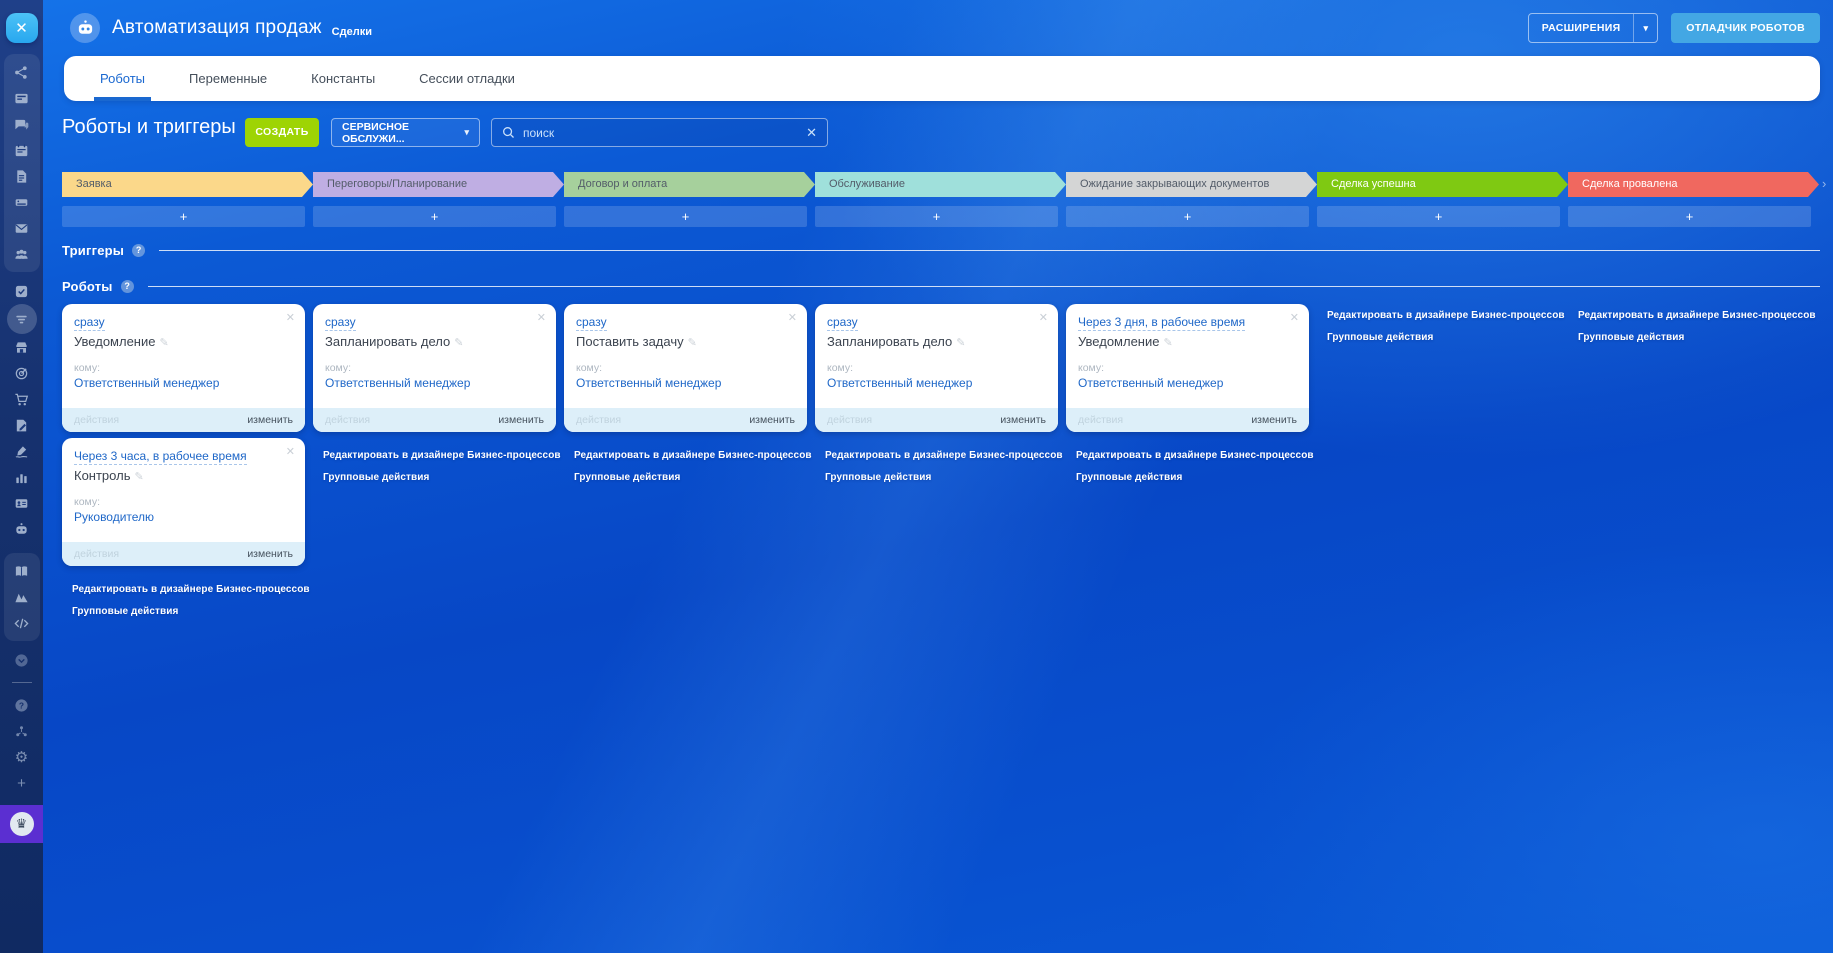 The height and width of the screenshot is (953, 1833). What do you see at coordinates (22, 291) in the screenshot?
I see `tasks-check-icon` at bounding box center [22, 291].